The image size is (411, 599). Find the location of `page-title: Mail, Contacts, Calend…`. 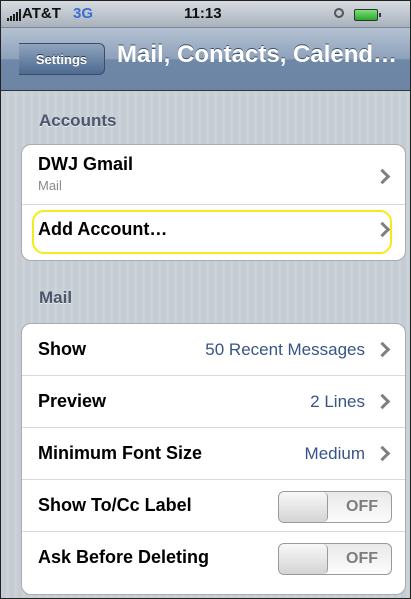

page-title: Mail, Contacts, Calend… is located at coordinates (257, 54).